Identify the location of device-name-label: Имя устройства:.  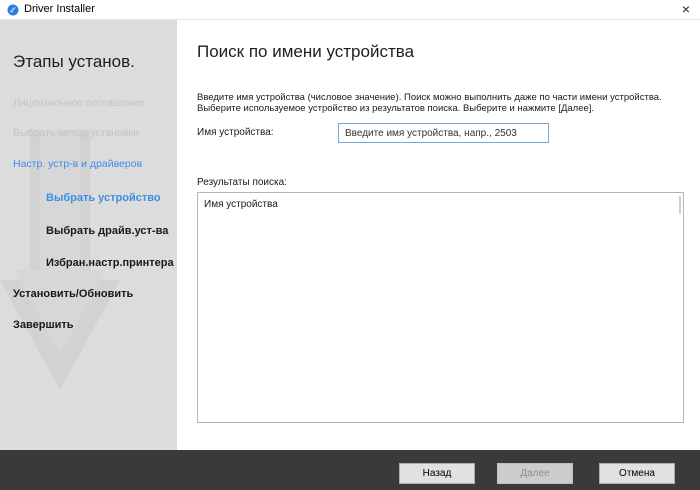
(235, 132).